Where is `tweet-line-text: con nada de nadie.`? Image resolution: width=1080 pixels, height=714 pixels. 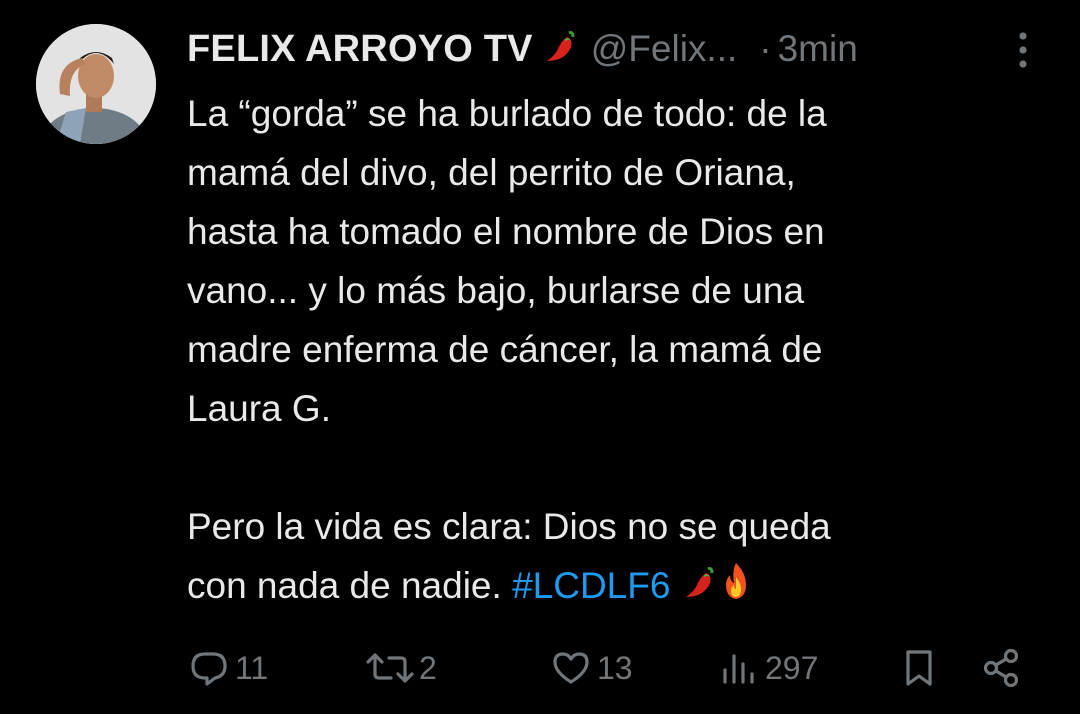
tweet-line-text: con nada de nadie. is located at coordinates (350, 585).